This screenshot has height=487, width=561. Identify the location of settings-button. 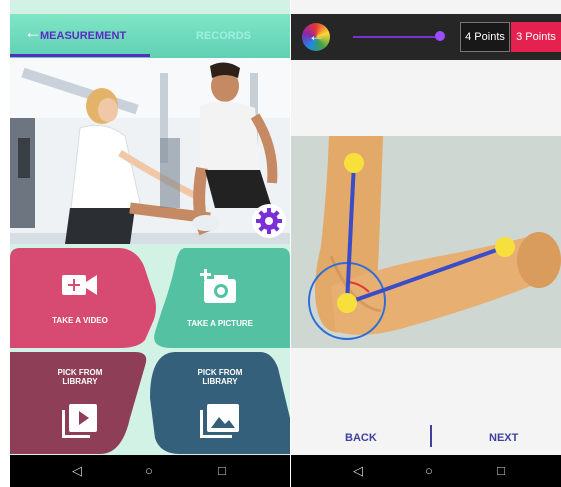
(269, 221).